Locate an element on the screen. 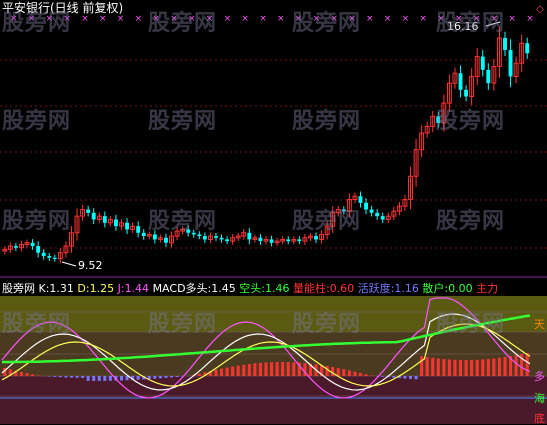 The width and height of the screenshot is (547, 425). d-label: D: is located at coordinates (83, 288).